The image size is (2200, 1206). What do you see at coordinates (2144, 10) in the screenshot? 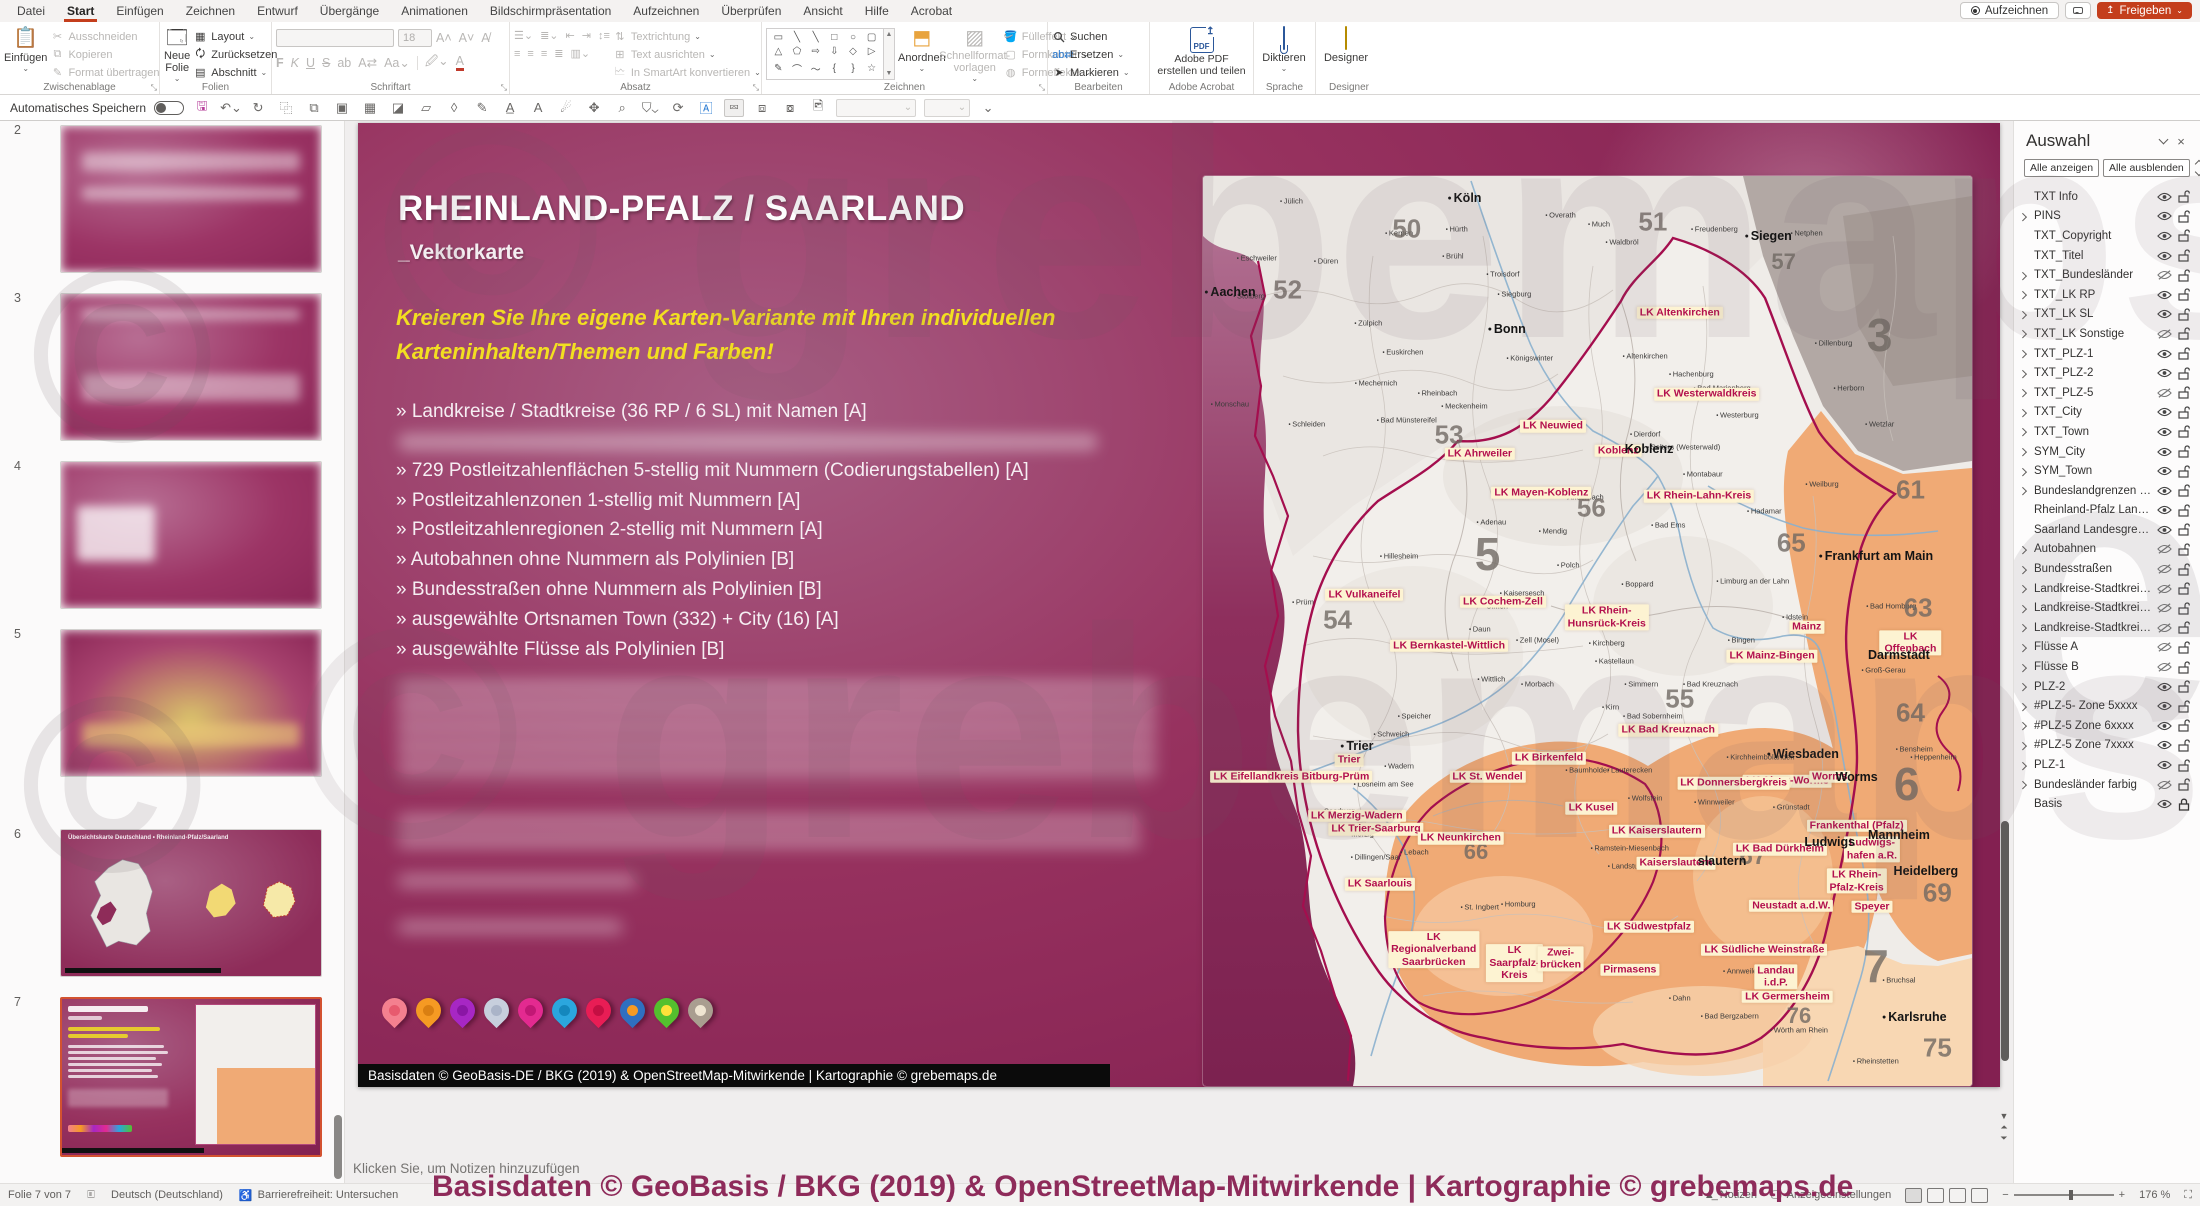
I see `share-button: ↥ Freigeben ⌄` at bounding box center [2144, 10].